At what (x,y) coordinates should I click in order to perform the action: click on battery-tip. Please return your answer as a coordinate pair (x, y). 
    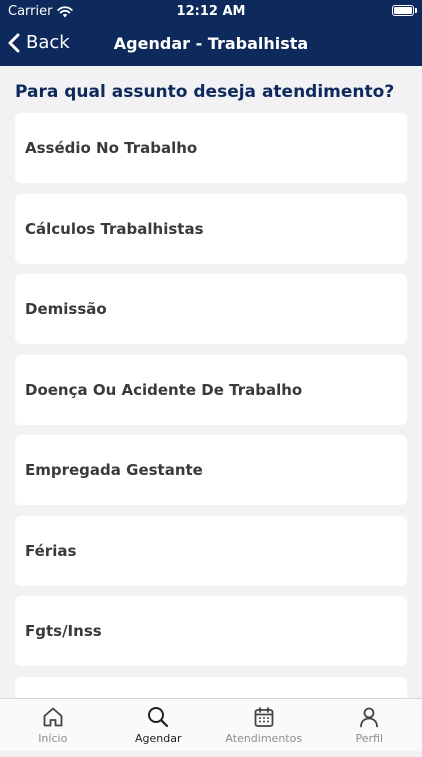
    Looking at the image, I should click on (416, 10).